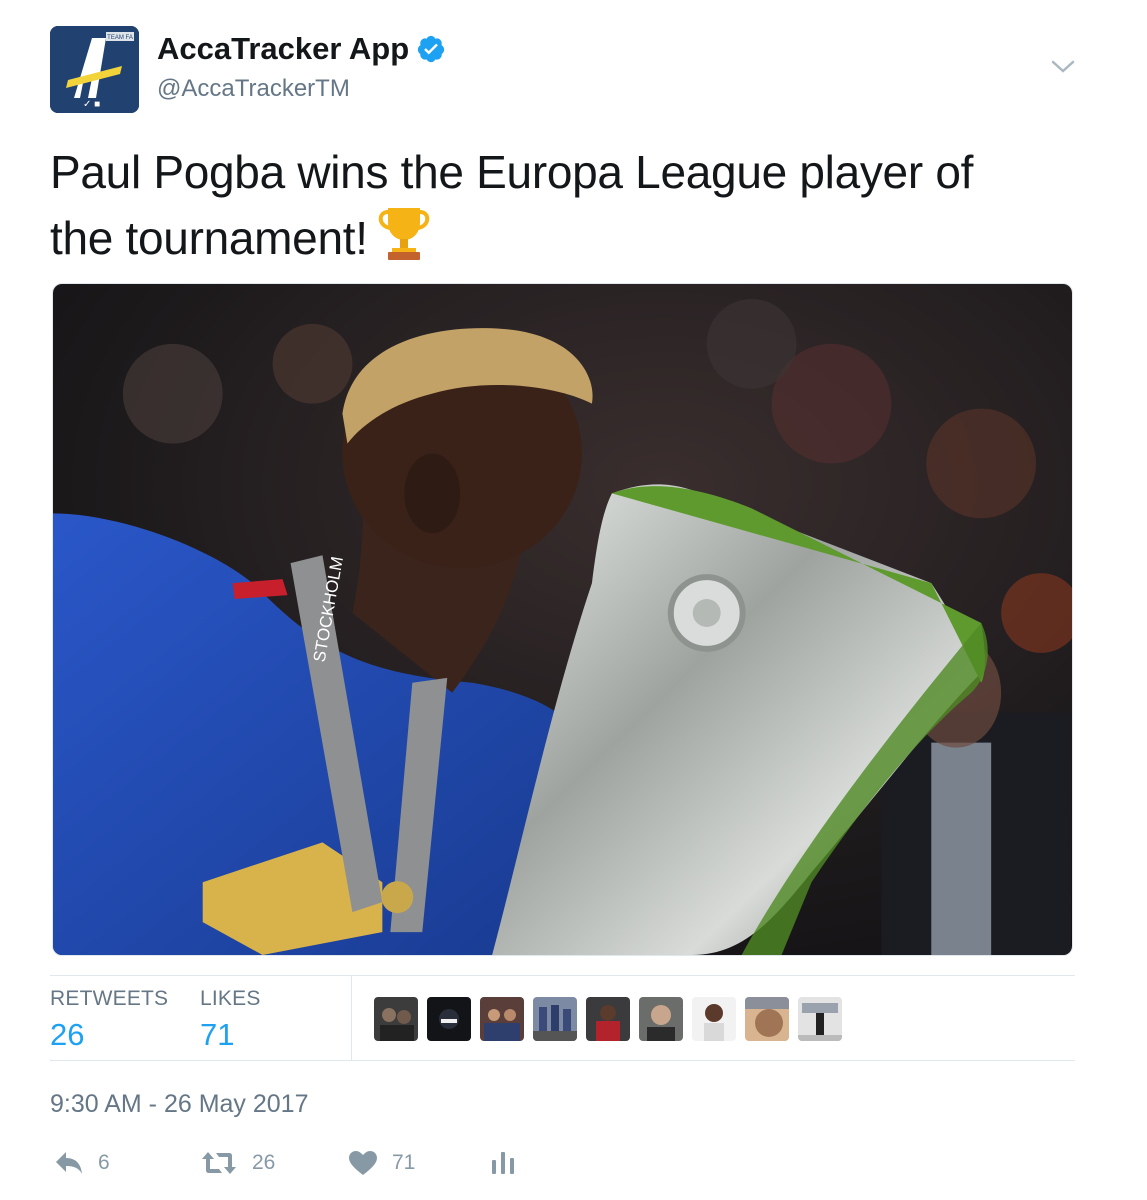 The image size is (1147, 1200). I want to click on likes-label: LIKES, so click(230, 998).